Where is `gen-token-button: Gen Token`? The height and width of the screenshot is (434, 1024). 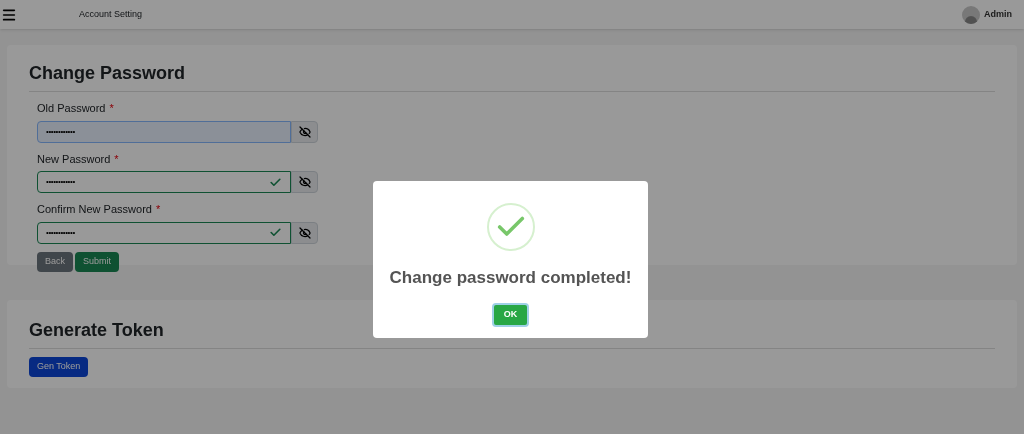
gen-token-button: Gen Token is located at coordinates (59, 367).